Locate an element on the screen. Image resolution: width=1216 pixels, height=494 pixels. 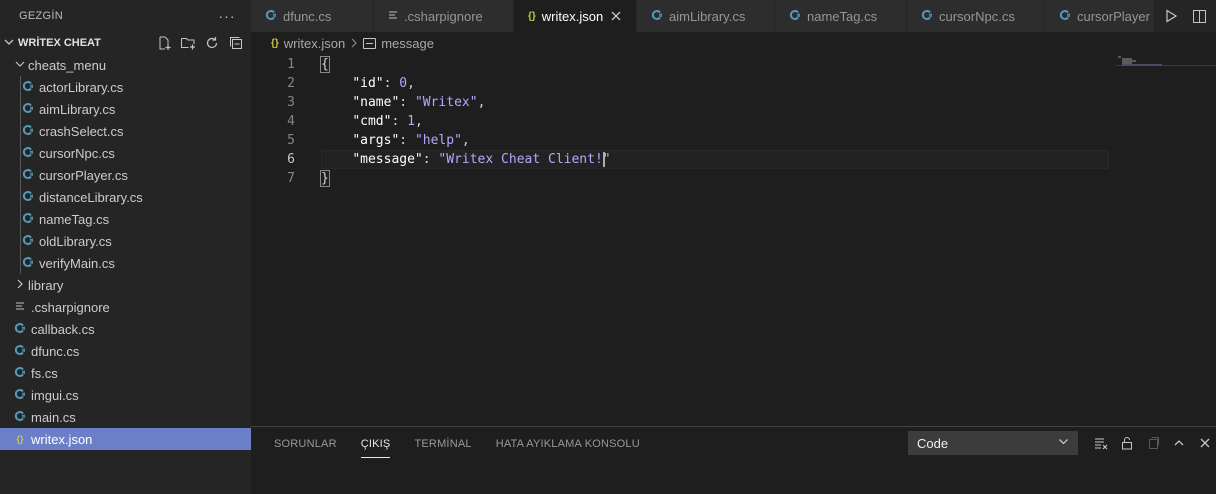
line-number: 5 is located at coordinates (291, 140).